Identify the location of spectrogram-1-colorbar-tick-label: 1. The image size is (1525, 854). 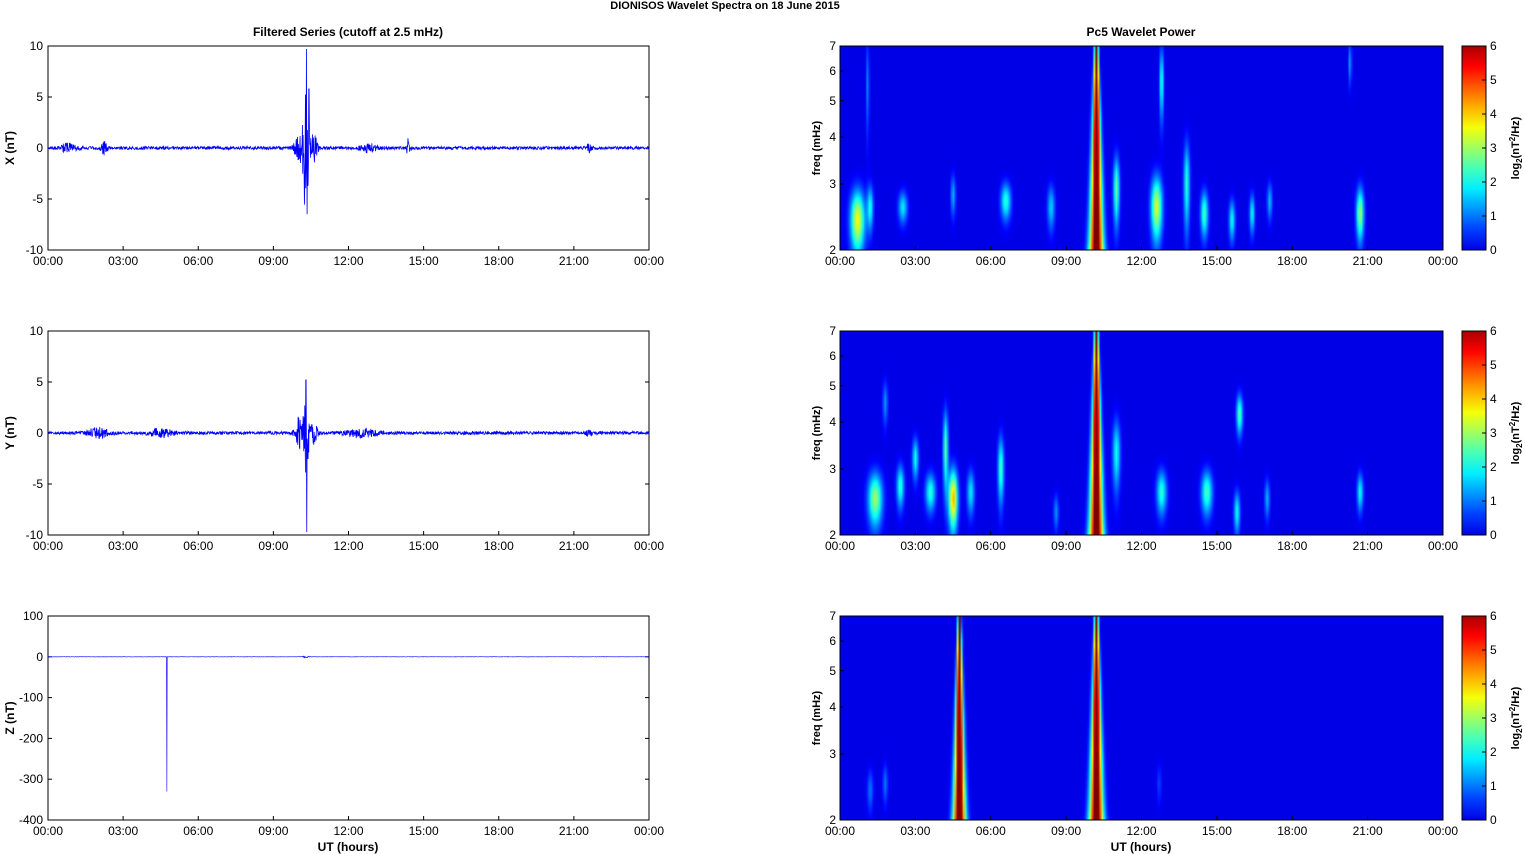
(1493, 216).